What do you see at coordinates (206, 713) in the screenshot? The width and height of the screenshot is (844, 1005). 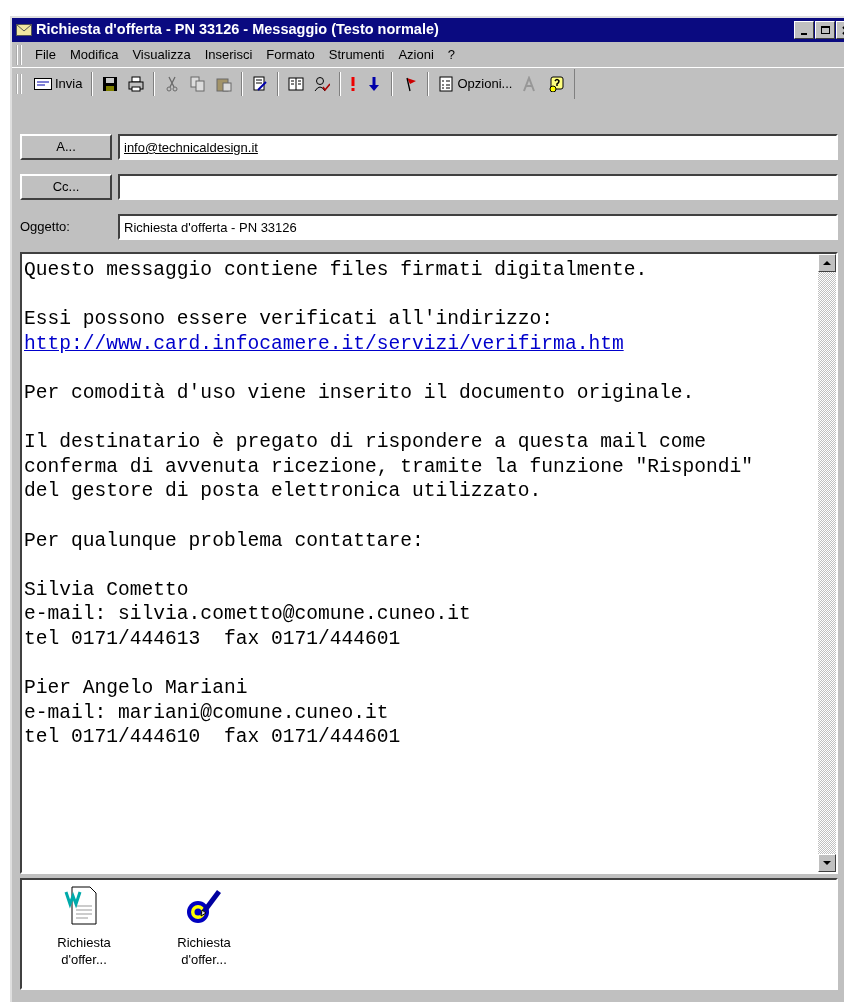 I see `text-line: e-mail: mariani@comune.cuneo.it` at bounding box center [206, 713].